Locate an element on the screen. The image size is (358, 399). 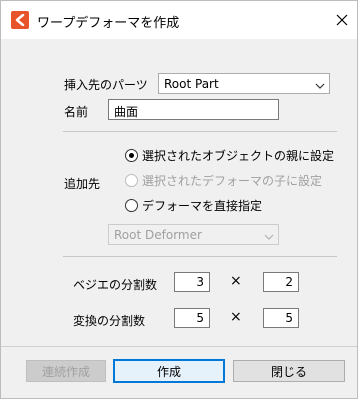
footer-divider is located at coordinates (179, 346).